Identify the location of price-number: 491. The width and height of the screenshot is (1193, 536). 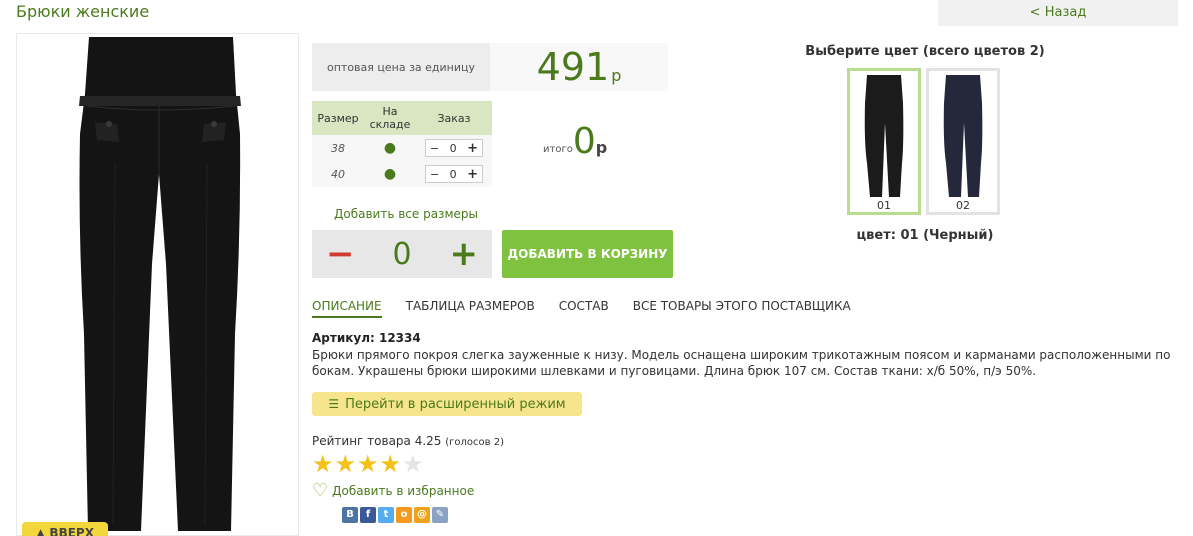
(573, 67).